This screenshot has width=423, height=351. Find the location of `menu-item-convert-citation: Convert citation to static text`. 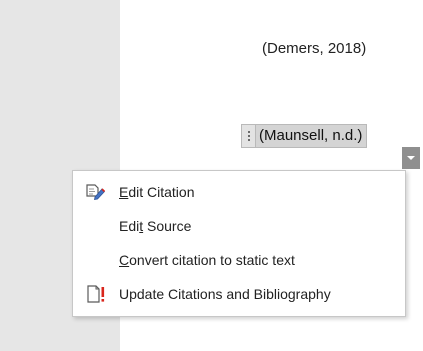

menu-item-convert-citation: Convert citation to static text is located at coordinates (239, 260).